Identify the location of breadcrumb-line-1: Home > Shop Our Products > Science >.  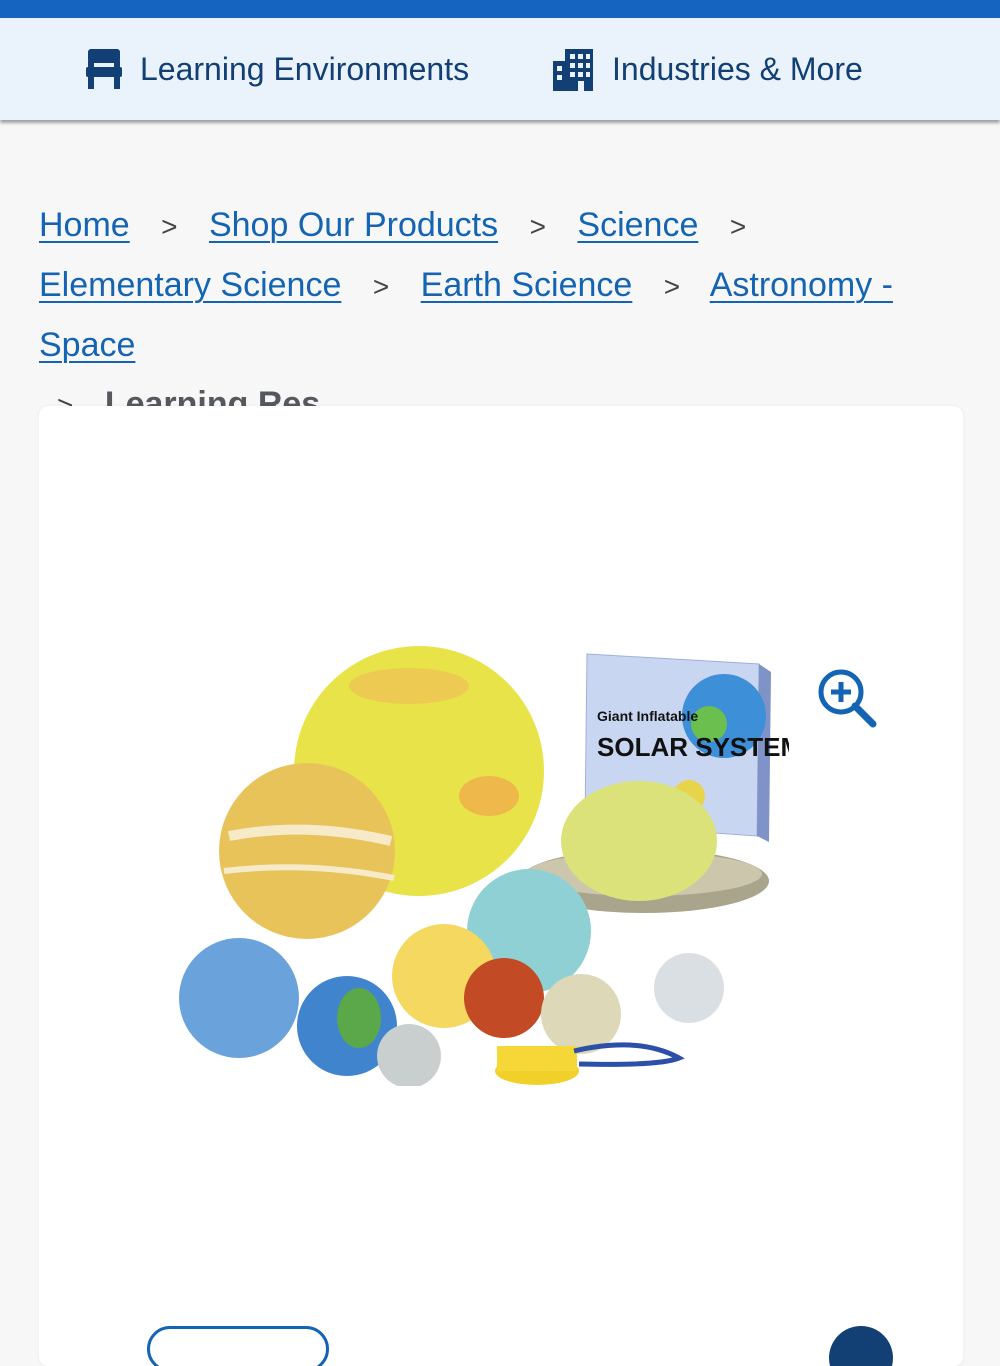
(509, 226).